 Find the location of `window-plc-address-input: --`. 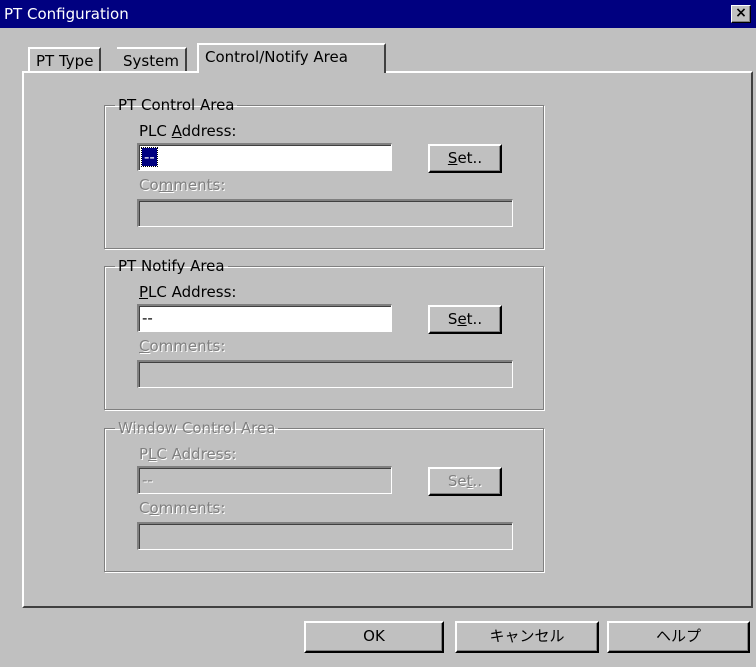

window-plc-address-input: -- is located at coordinates (264, 480).